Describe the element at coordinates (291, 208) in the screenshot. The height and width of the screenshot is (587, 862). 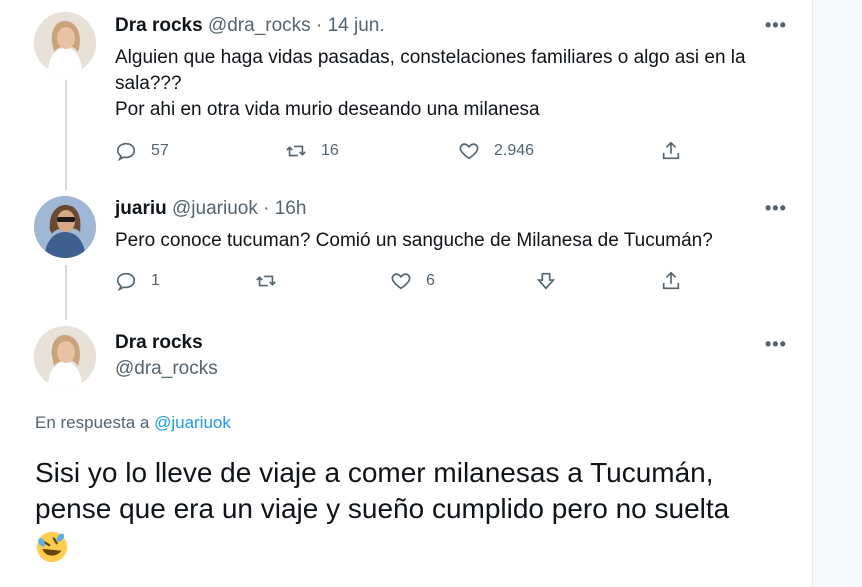
I see `tweet-time: 16h` at that location.